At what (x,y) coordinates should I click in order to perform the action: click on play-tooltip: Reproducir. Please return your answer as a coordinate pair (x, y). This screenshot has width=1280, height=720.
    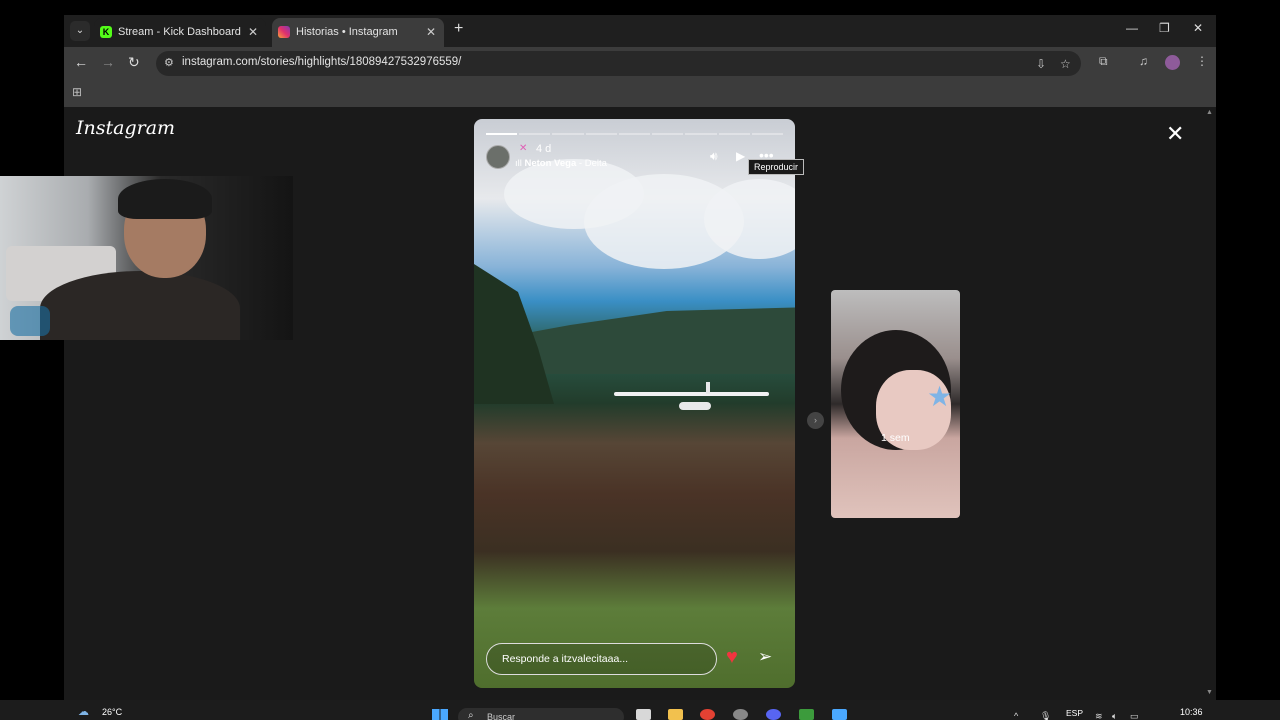
    Looking at the image, I should click on (776, 167).